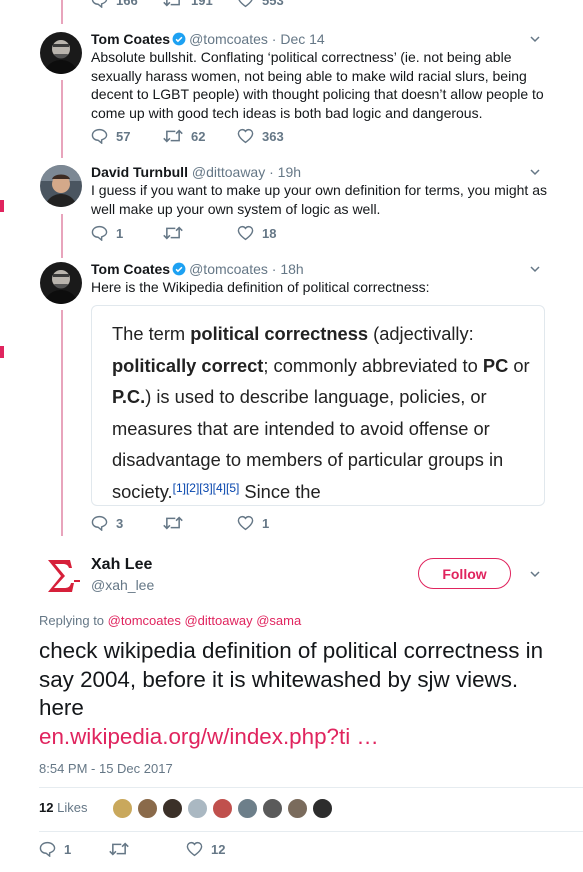 The height and width of the screenshot is (872, 583). I want to click on reply-count: 57, so click(123, 136).